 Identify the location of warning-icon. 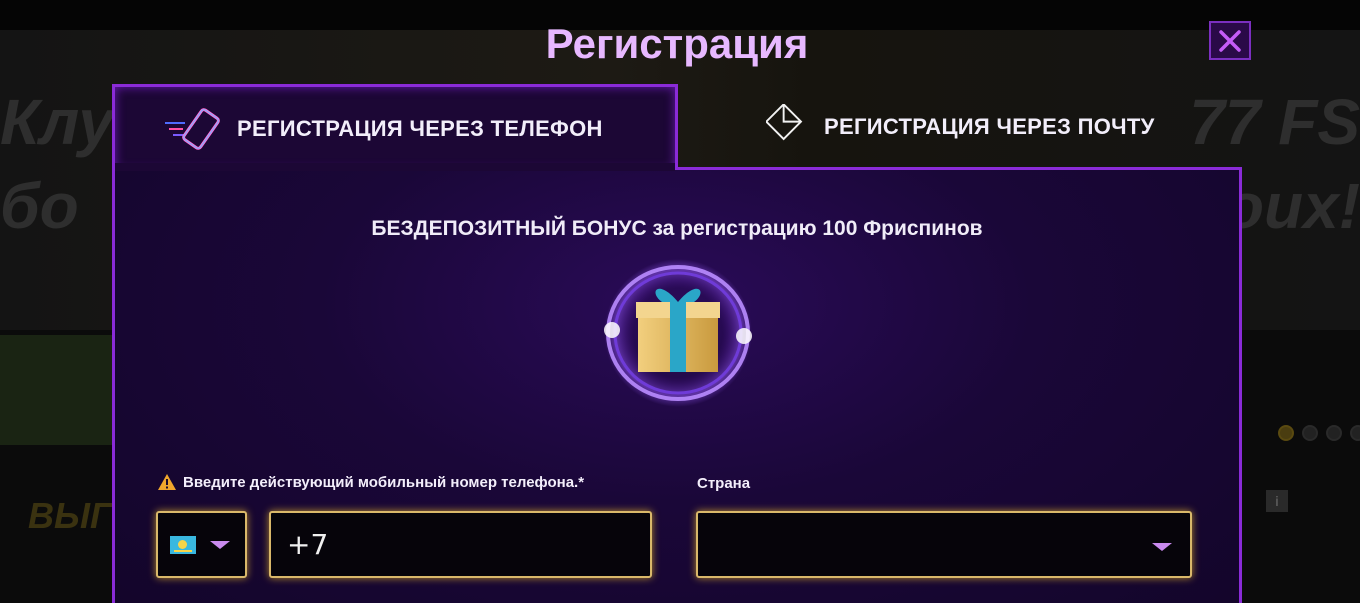
(167, 482).